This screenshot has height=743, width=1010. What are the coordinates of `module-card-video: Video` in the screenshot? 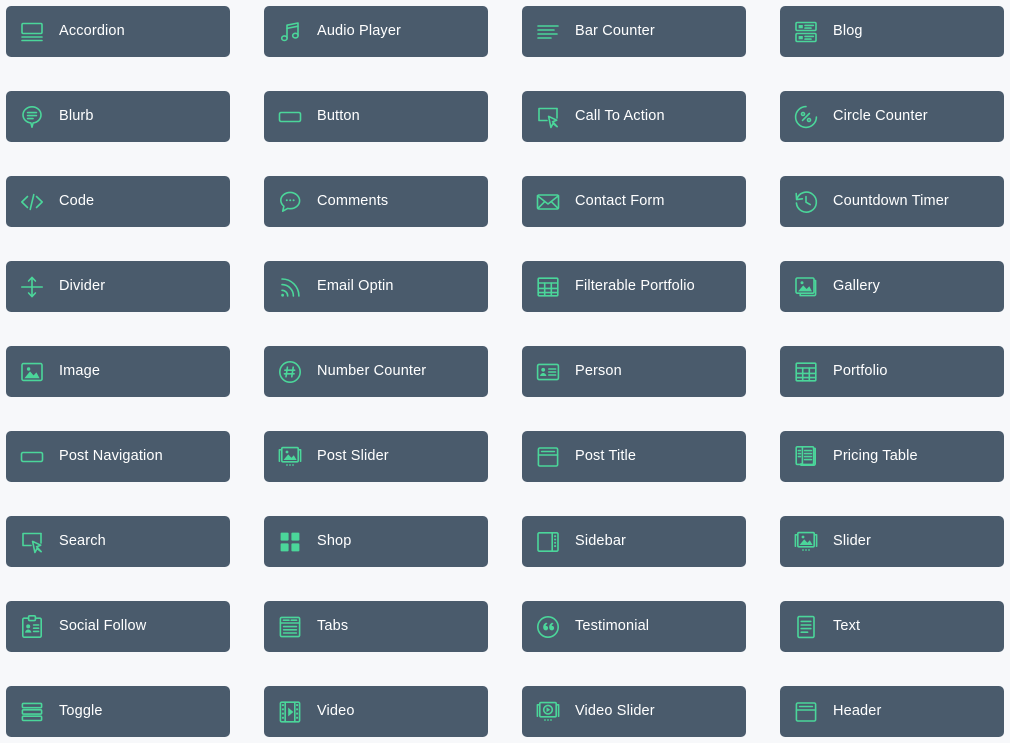 It's located at (376, 711).